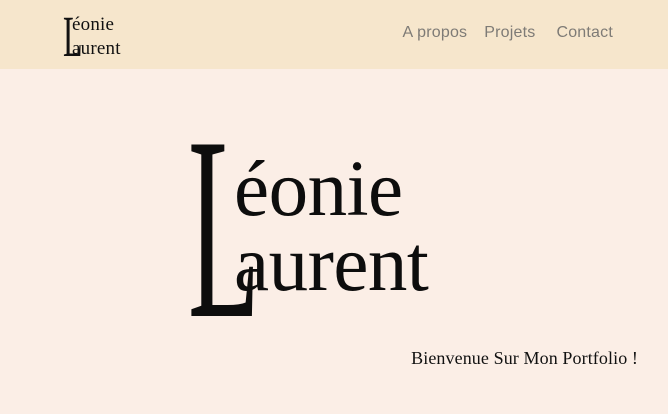  What do you see at coordinates (318, 189) in the screenshot?
I see `hero-line-1: éonie` at bounding box center [318, 189].